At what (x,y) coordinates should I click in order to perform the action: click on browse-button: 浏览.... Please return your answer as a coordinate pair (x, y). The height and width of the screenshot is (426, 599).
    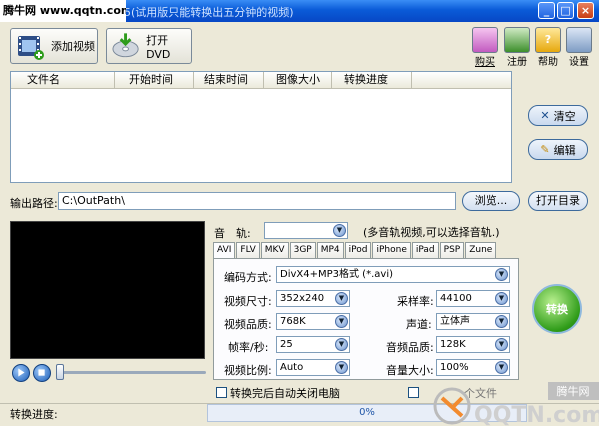
    Looking at the image, I should click on (491, 201).